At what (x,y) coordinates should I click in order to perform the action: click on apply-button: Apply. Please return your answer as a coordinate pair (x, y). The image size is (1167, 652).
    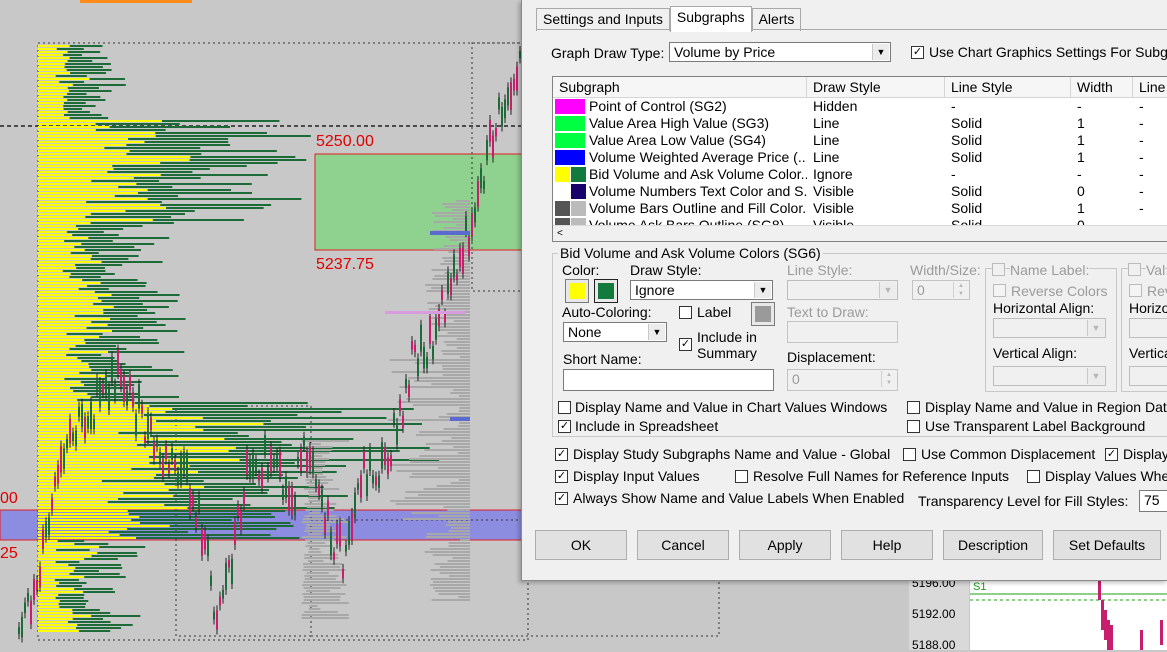
    Looking at the image, I should click on (785, 545).